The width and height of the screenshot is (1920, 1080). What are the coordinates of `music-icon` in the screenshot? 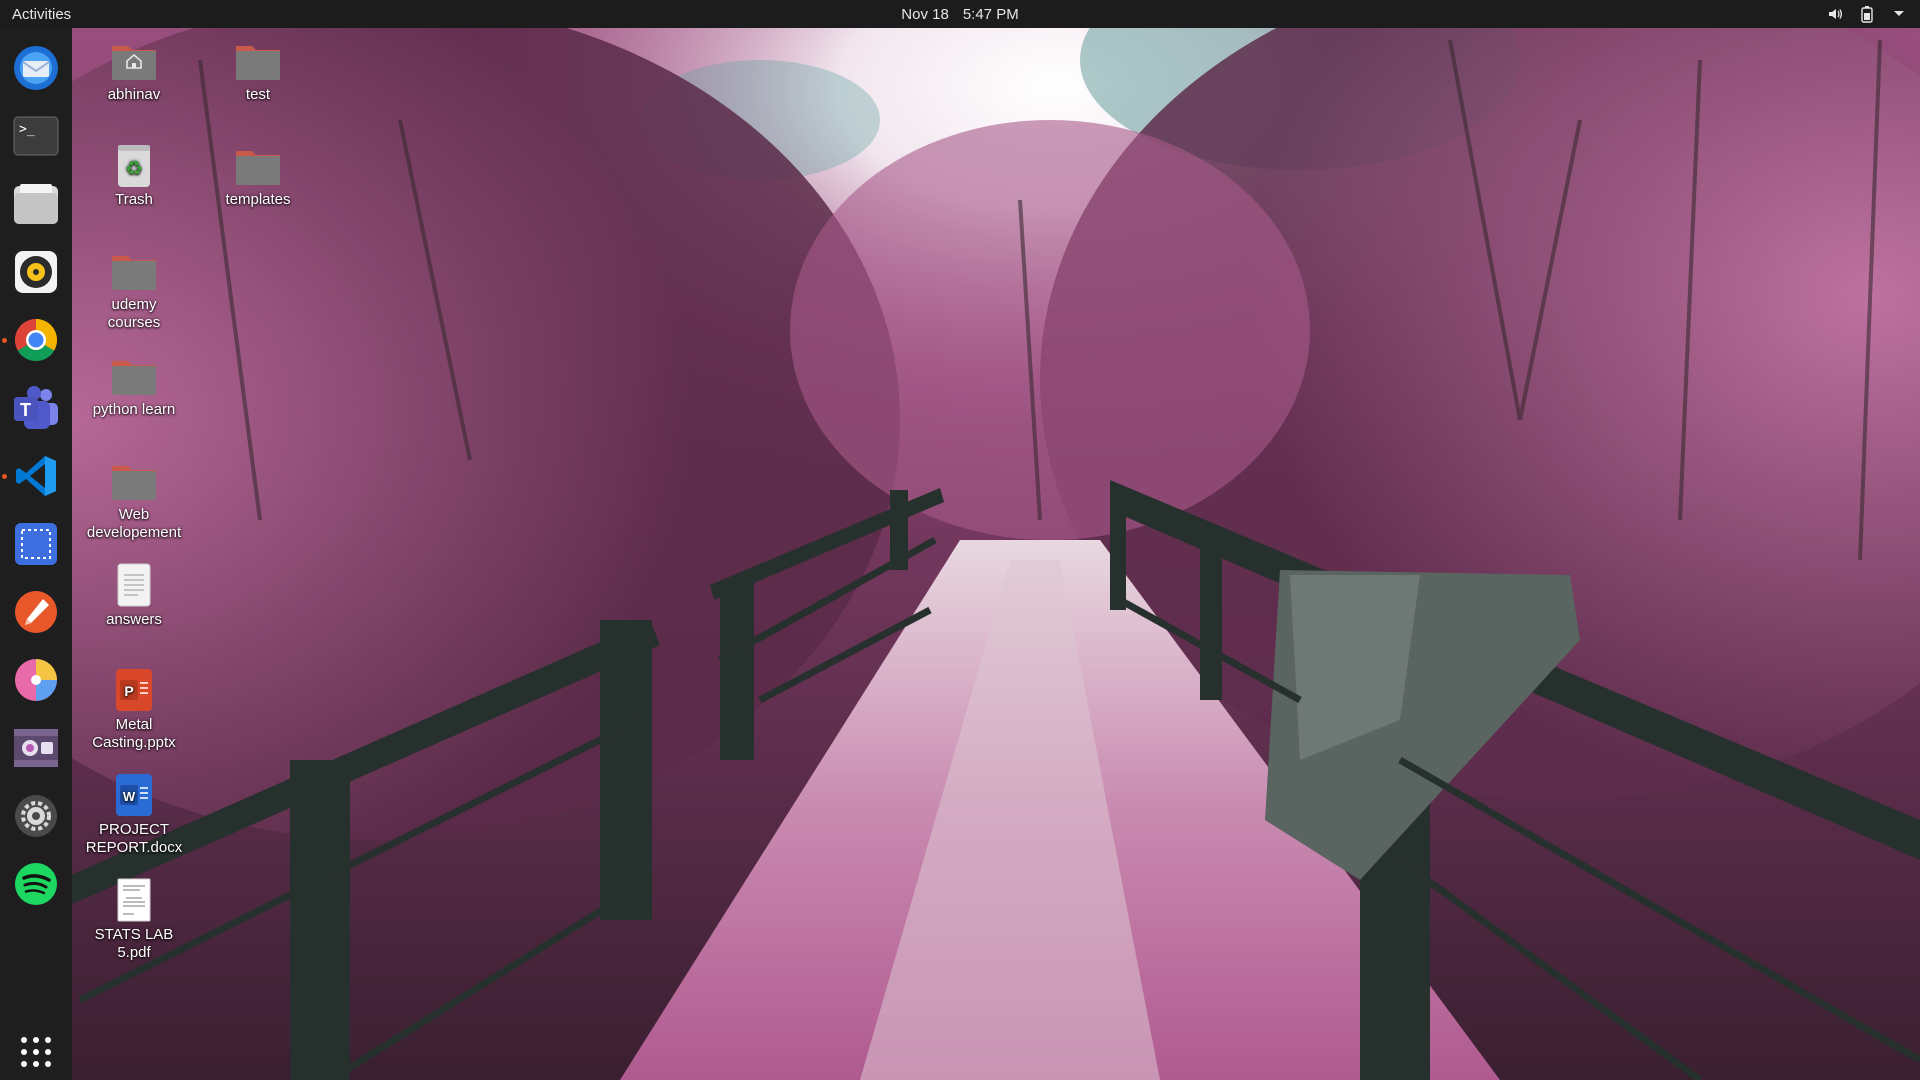 It's located at (36, 272).